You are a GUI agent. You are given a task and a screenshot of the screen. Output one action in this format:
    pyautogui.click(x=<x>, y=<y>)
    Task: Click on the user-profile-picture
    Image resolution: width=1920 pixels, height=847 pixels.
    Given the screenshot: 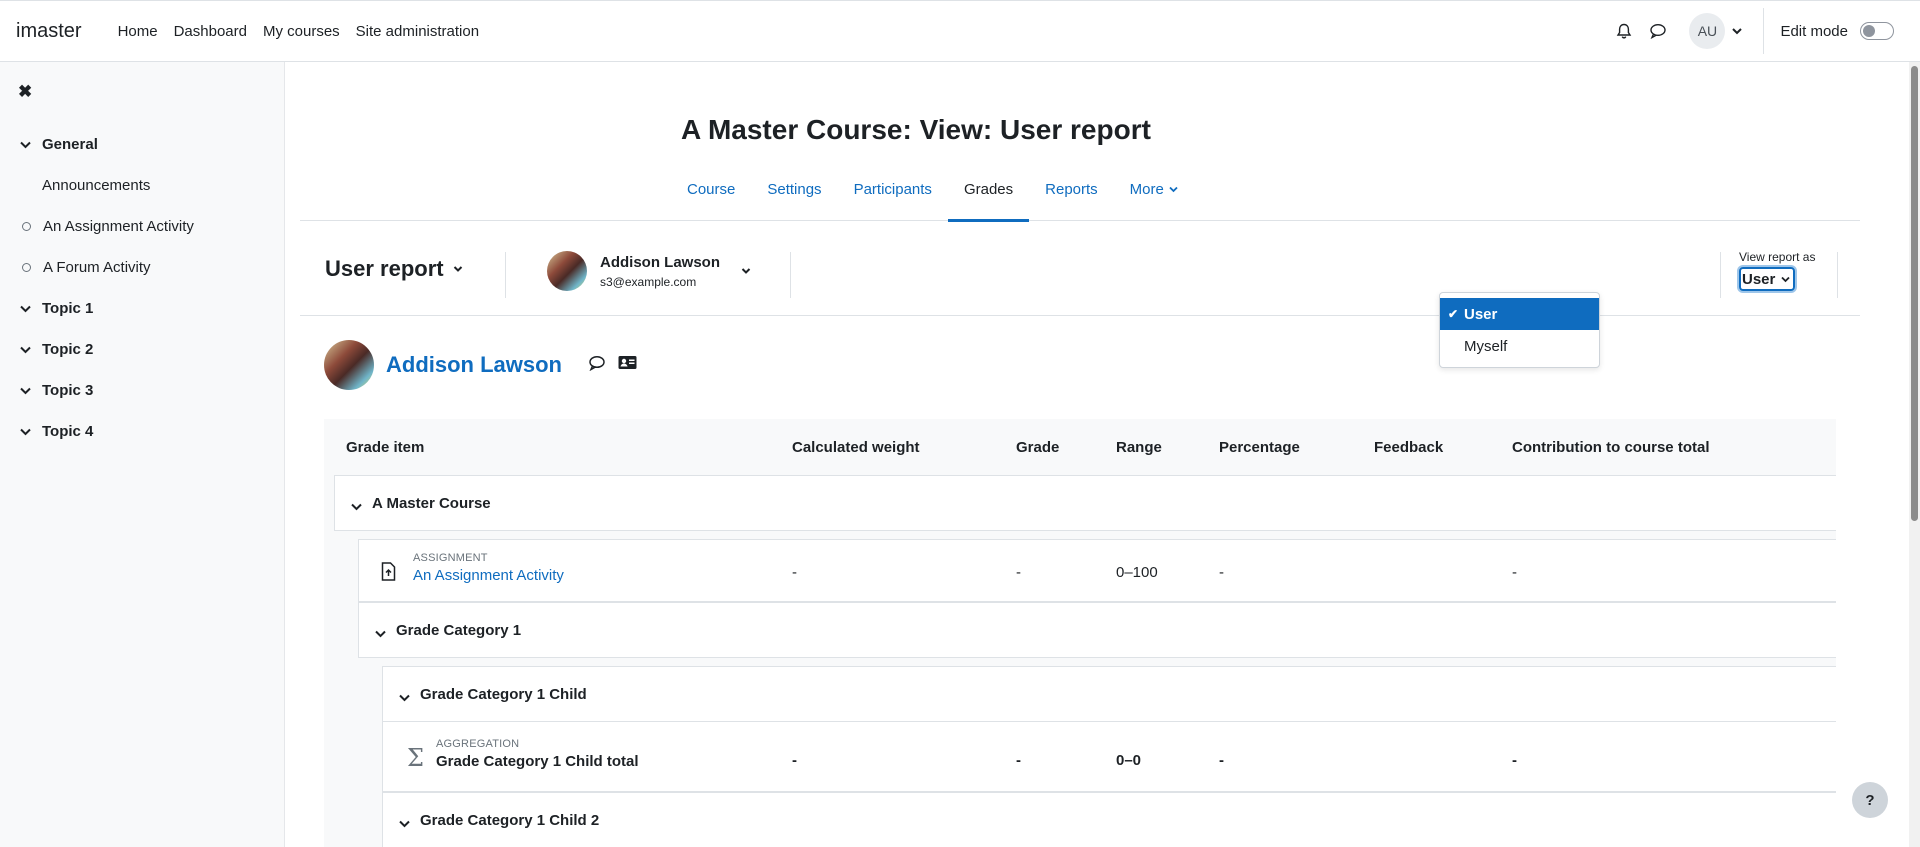 What is the action you would take?
    pyautogui.click(x=349, y=365)
    